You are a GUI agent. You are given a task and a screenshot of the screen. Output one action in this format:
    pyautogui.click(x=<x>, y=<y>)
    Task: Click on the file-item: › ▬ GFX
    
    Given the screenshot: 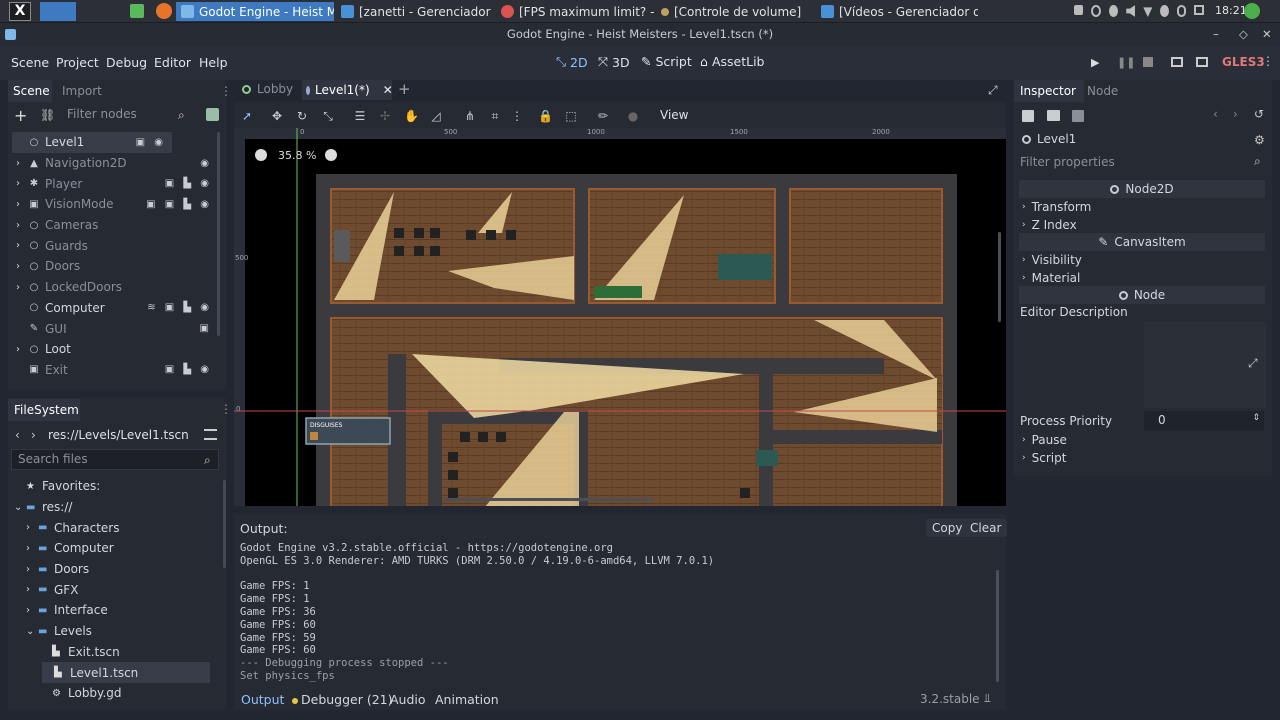 What is the action you would take?
    pyautogui.click(x=113, y=589)
    